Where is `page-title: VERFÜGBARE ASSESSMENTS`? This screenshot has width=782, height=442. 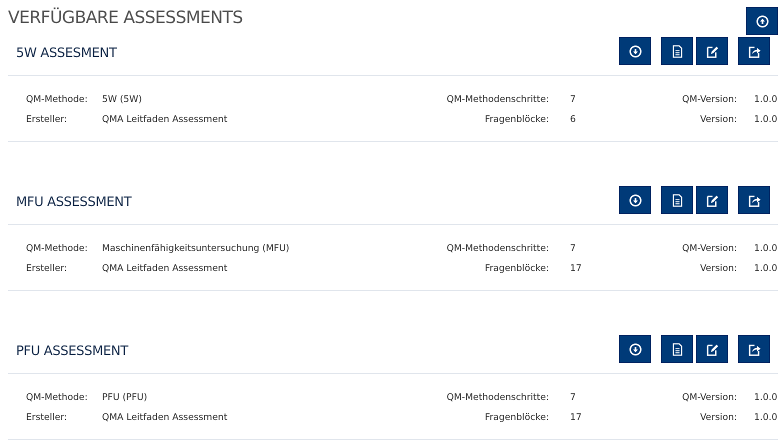
page-title: VERFÜGBARE ASSESSMENTS is located at coordinates (125, 17).